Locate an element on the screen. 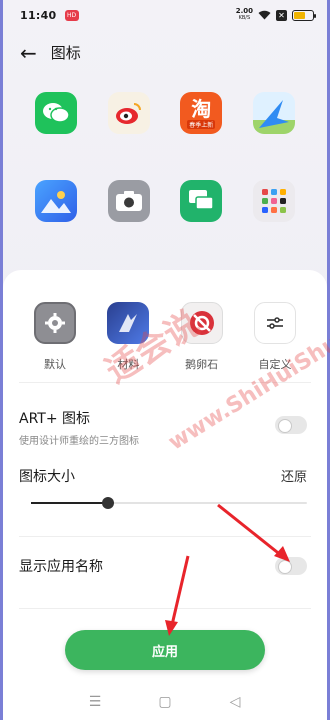  style-label: 鹅卵石 is located at coordinates (202, 364).